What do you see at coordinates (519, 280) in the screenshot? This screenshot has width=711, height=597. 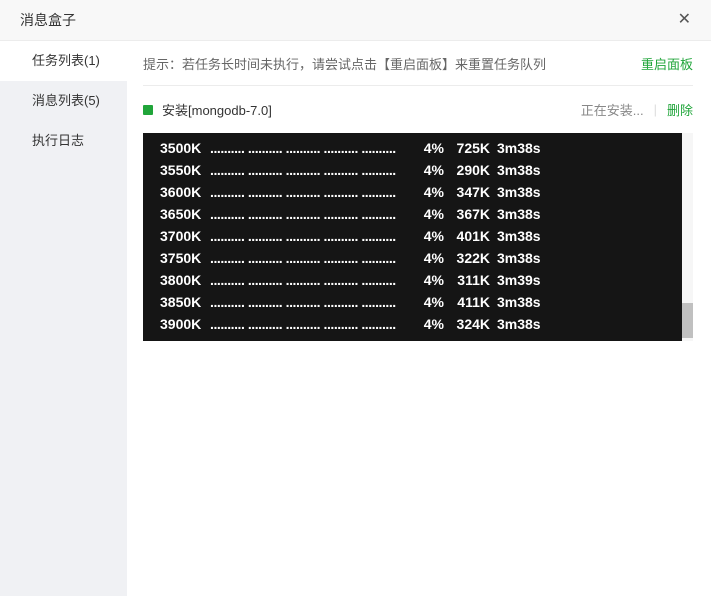 I see `line-eta: 3m39s` at bounding box center [519, 280].